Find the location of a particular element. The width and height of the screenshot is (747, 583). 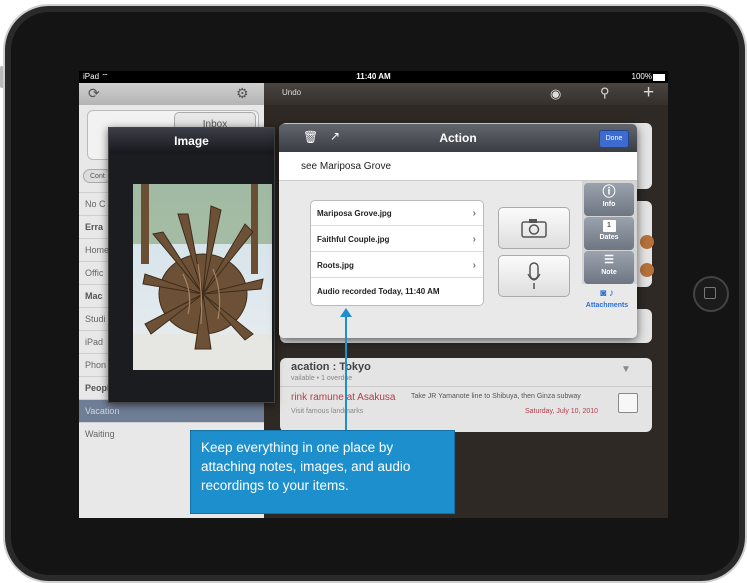

main-toolbar: Undo ◉ ⚲ + is located at coordinates (466, 93).